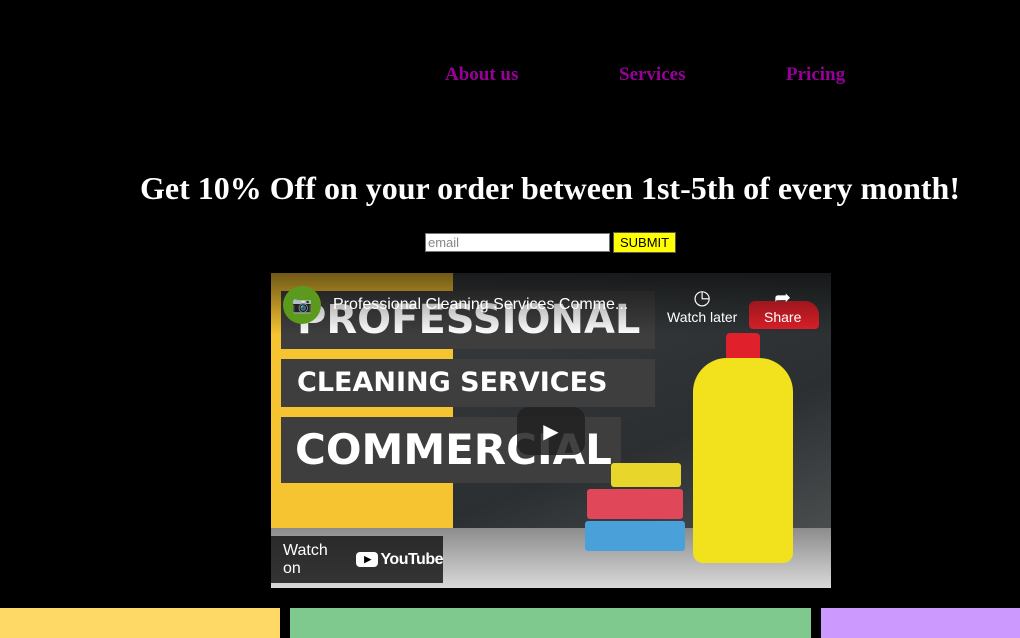 The width and height of the screenshot is (1020, 638). I want to click on play-button: ▶, so click(551, 431).